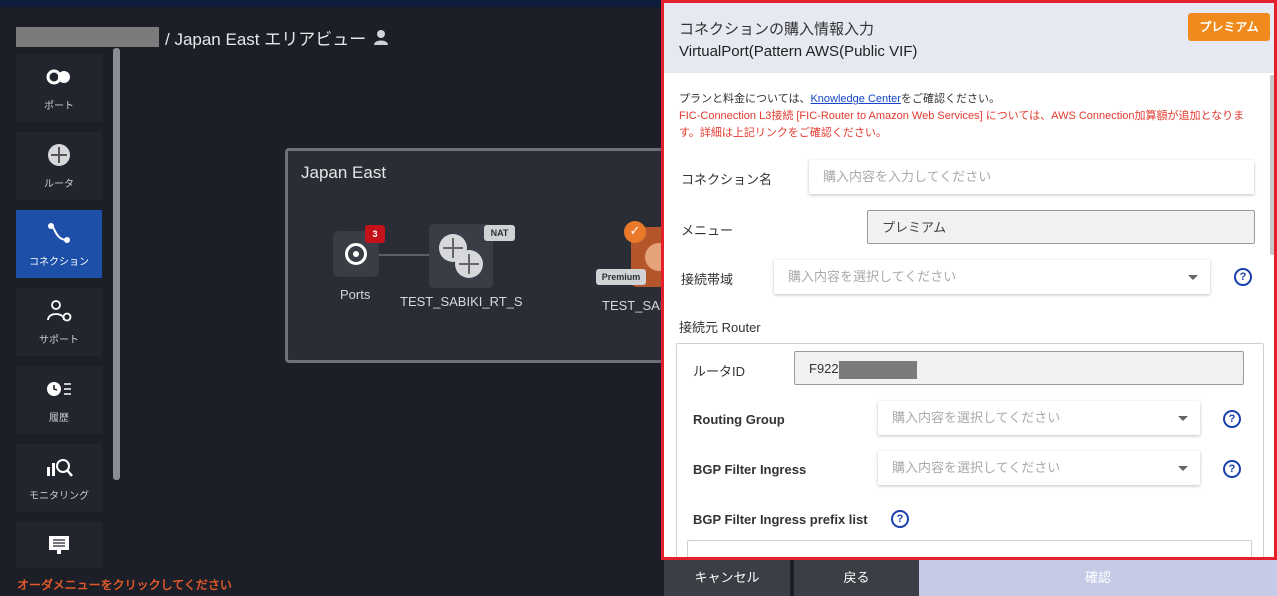 This screenshot has height=596, width=1277. Describe the element at coordinates (59, 232) in the screenshot. I see `connection-icon` at that location.